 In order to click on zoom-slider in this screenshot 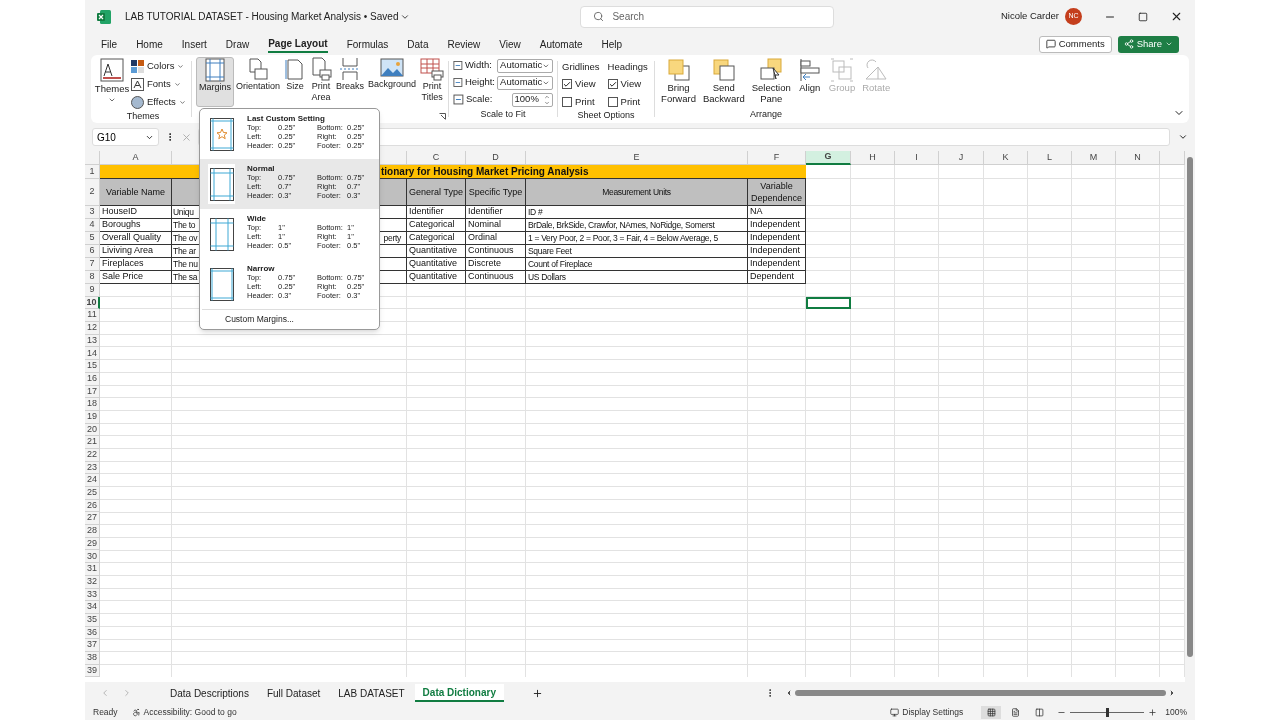, I will do `click(1107, 712)`.